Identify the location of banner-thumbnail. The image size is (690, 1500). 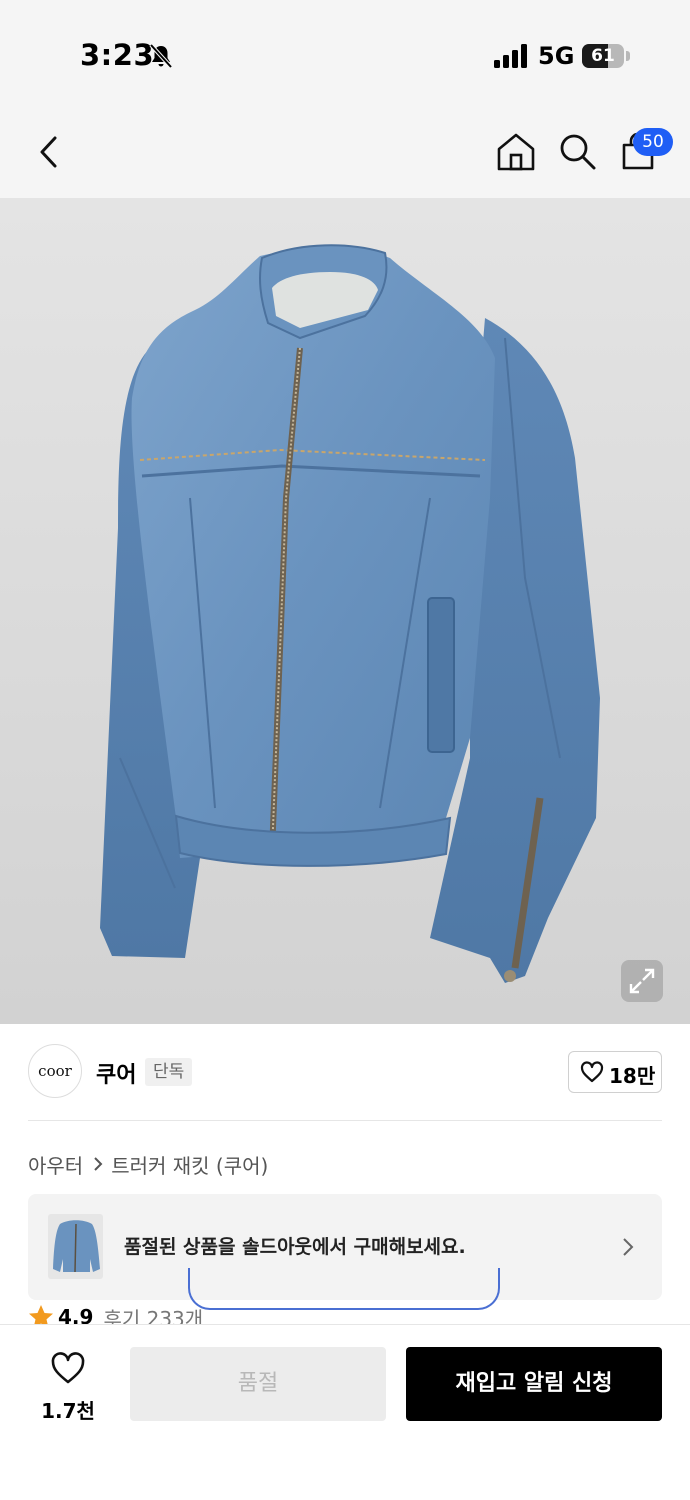
(75, 1246).